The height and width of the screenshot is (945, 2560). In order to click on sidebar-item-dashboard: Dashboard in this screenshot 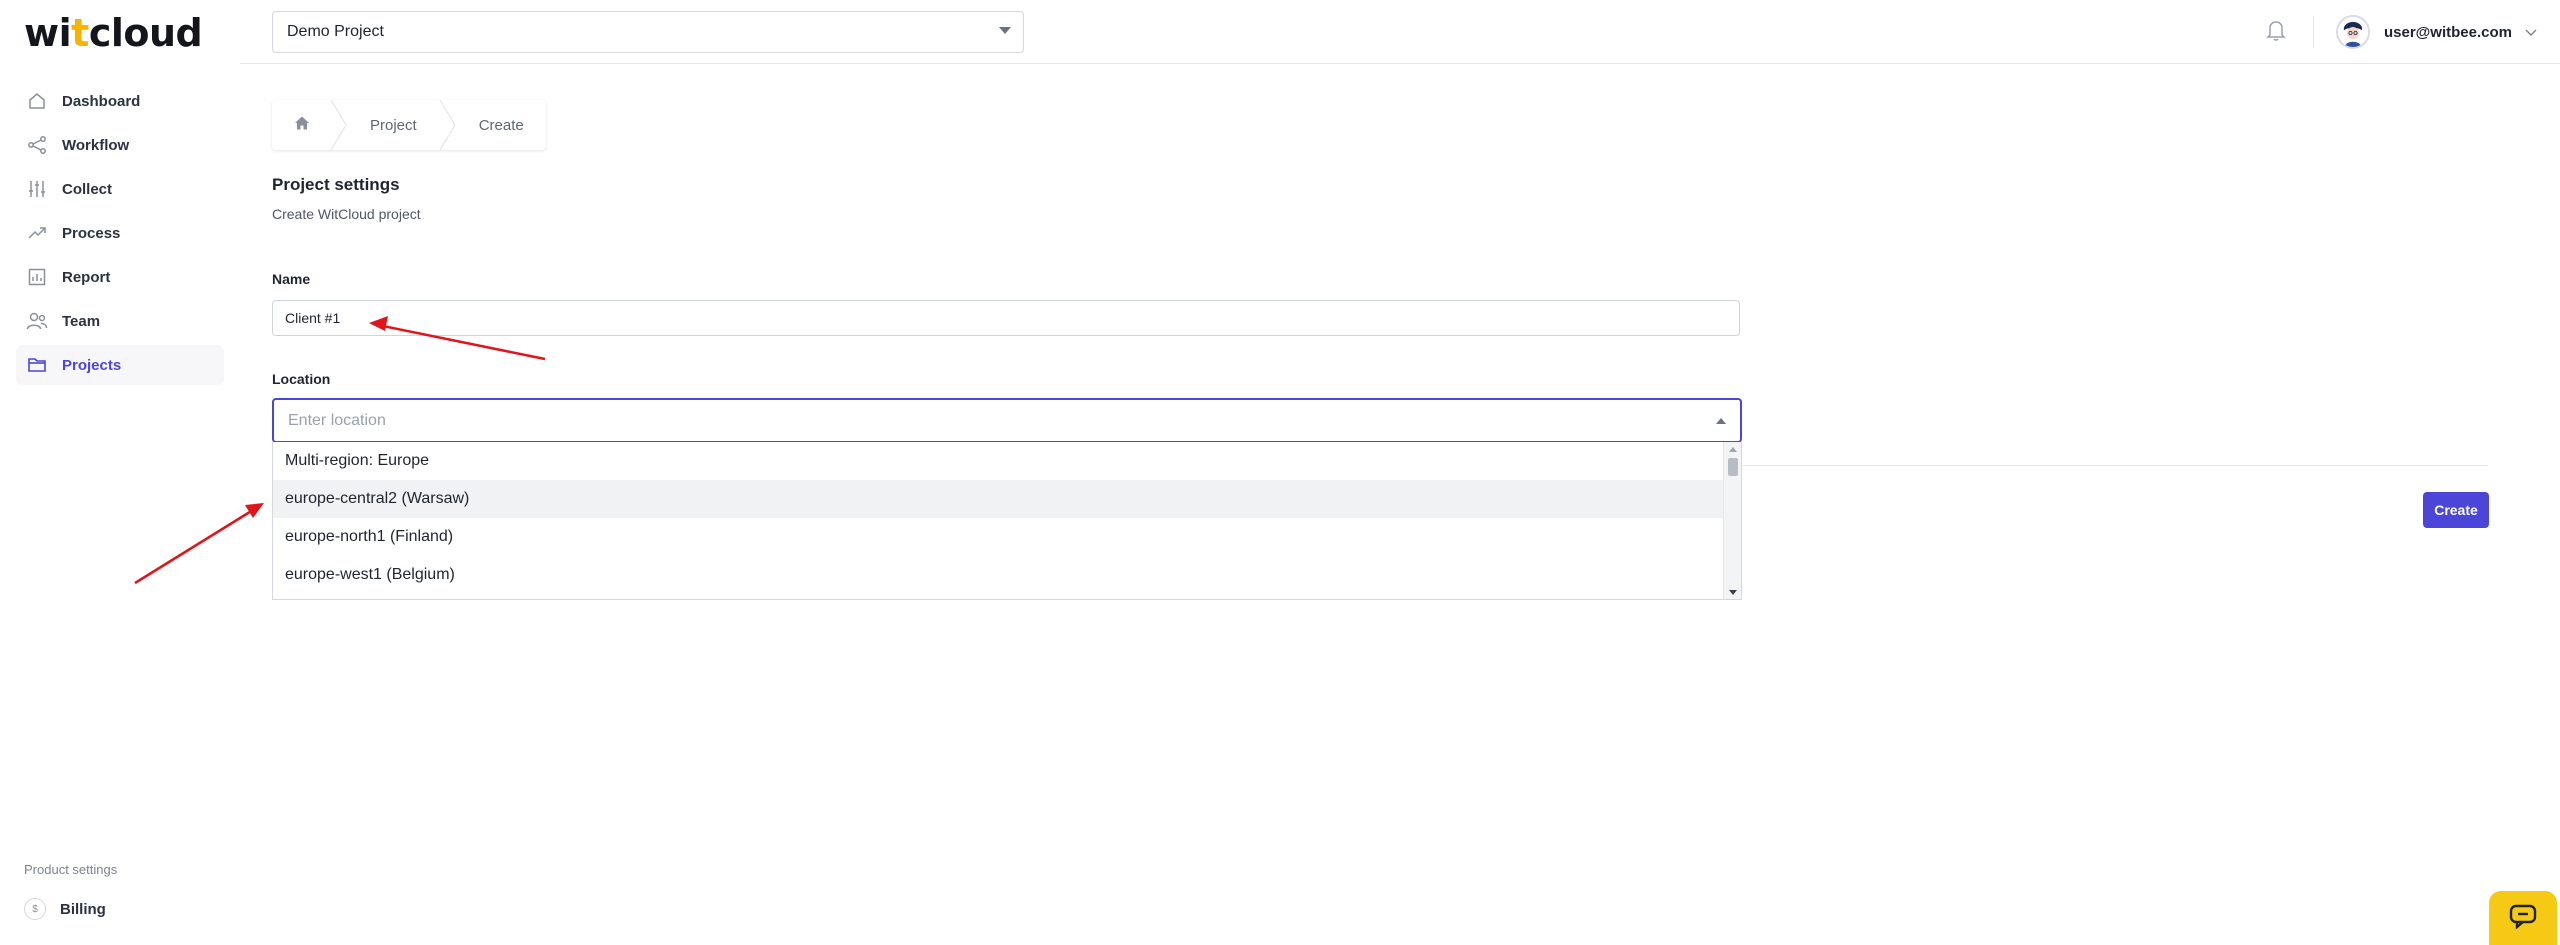, I will do `click(120, 101)`.